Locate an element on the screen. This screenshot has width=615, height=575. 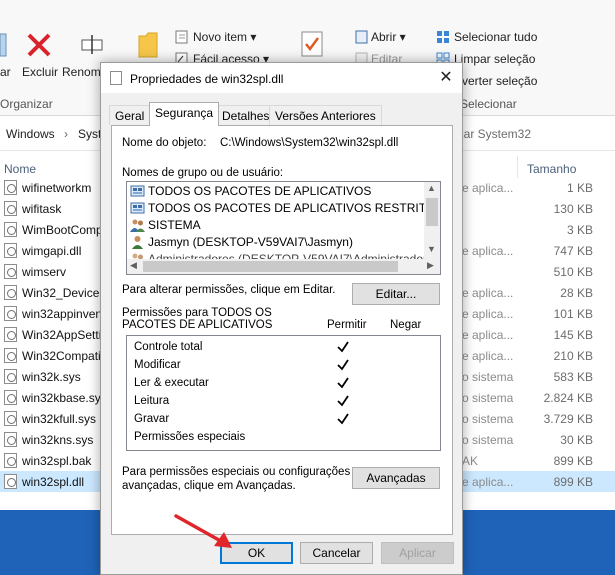
file-size: 30 KB is located at coordinates (576, 440).